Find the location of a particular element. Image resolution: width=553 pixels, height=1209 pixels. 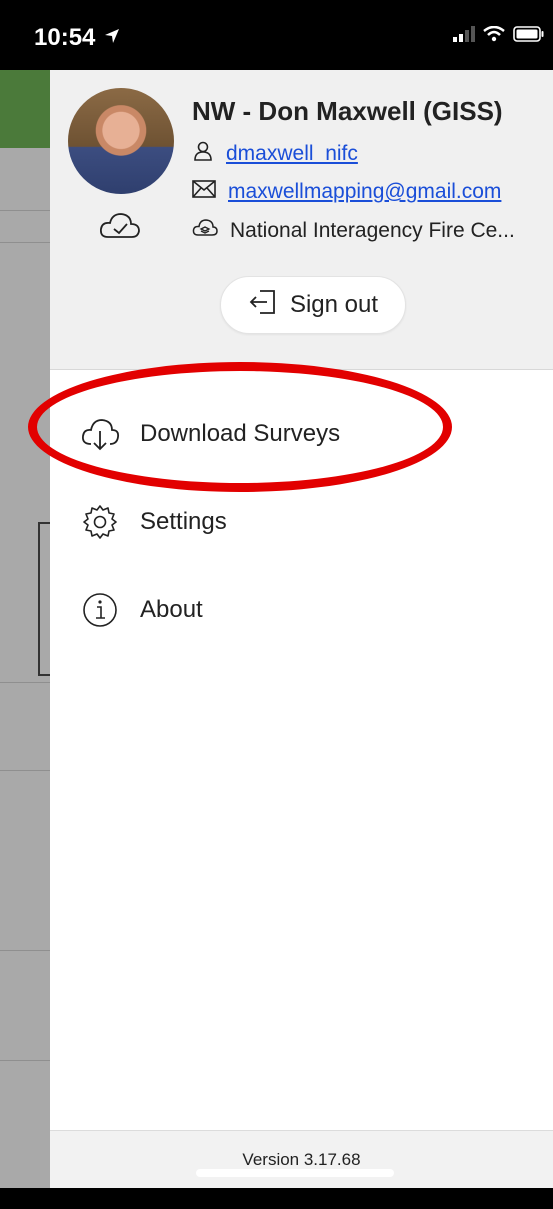

home-bar is located at coordinates (276, 1198).